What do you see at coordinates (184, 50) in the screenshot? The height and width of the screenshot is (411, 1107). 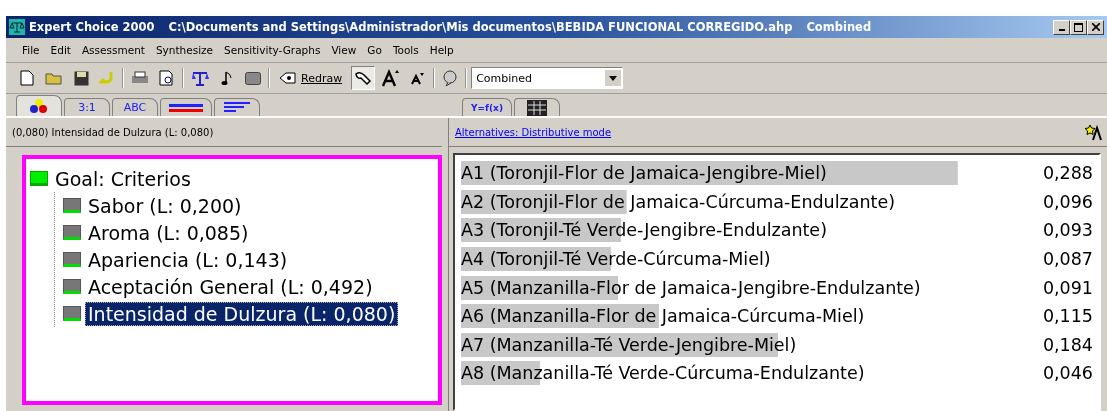 I see `menu-item: Synthesize` at bounding box center [184, 50].